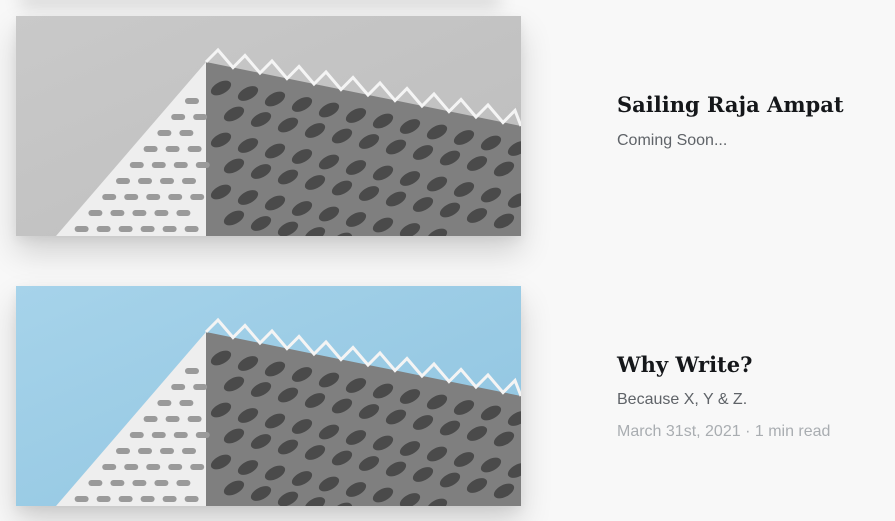  I want to click on post-excerpt: Because X, Y & Z., so click(682, 399).